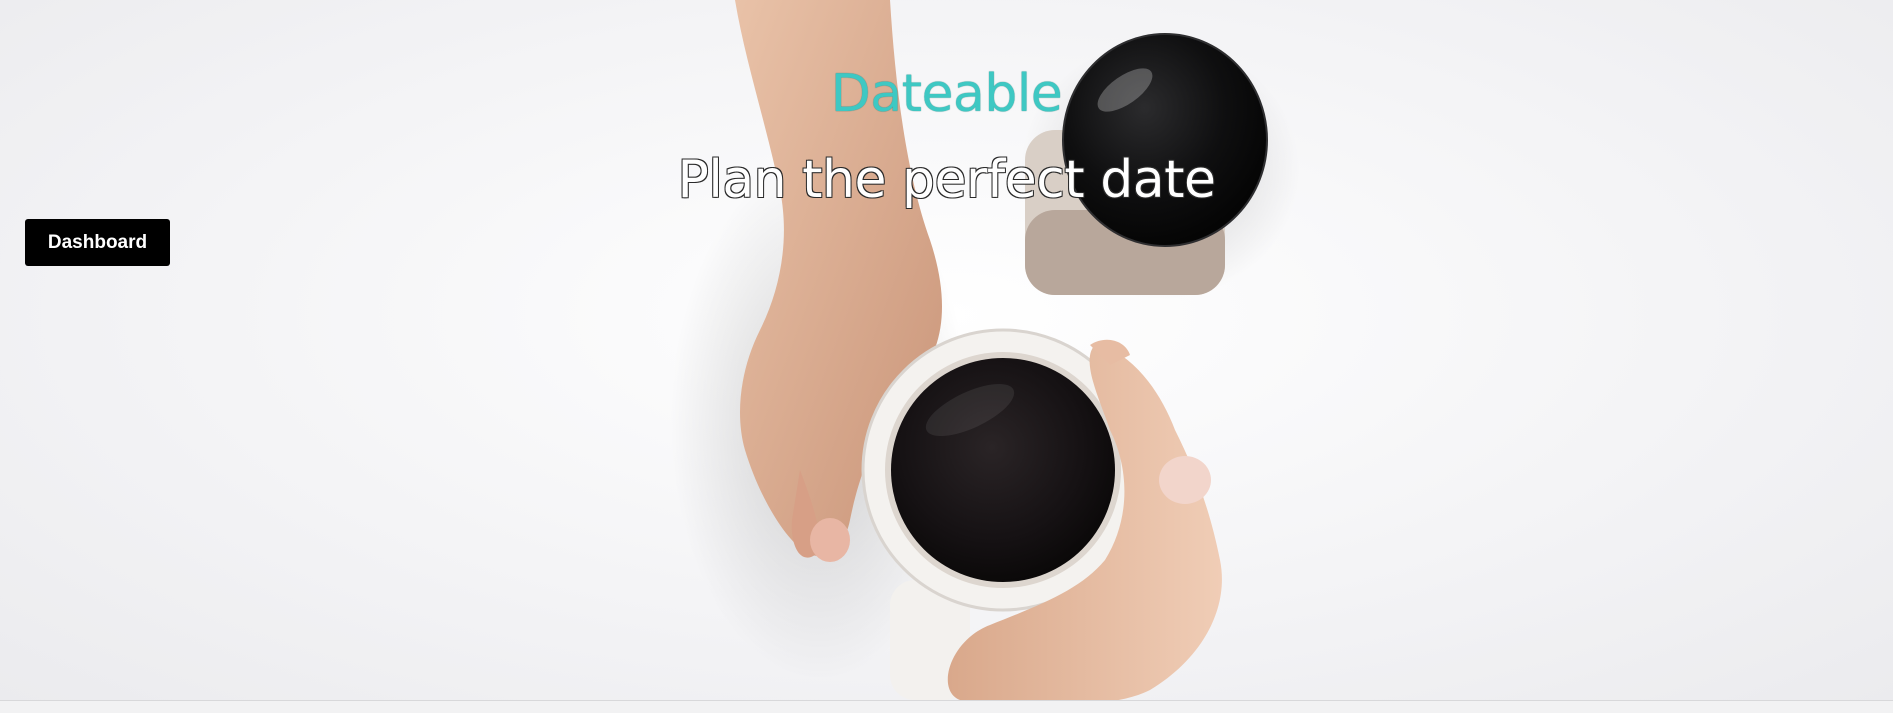 The image size is (1893, 713). Describe the element at coordinates (946, 94) in the screenshot. I see `app-title: Dateable` at that location.